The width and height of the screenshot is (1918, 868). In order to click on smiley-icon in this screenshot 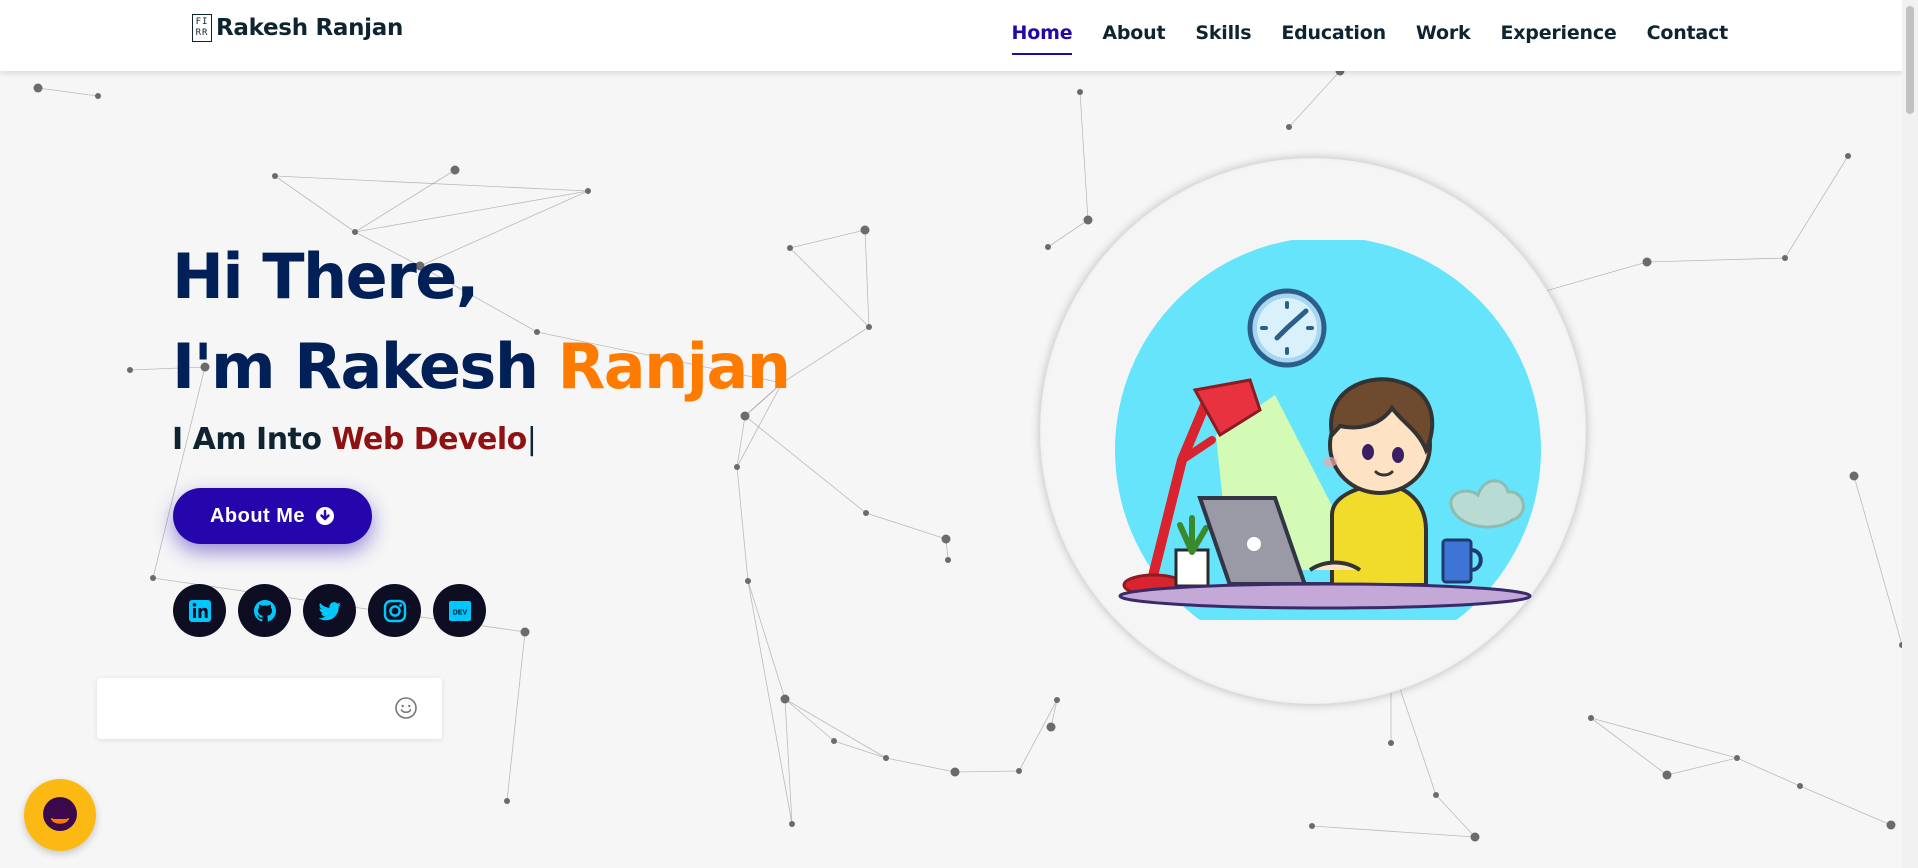, I will do `click(406, 708)`.